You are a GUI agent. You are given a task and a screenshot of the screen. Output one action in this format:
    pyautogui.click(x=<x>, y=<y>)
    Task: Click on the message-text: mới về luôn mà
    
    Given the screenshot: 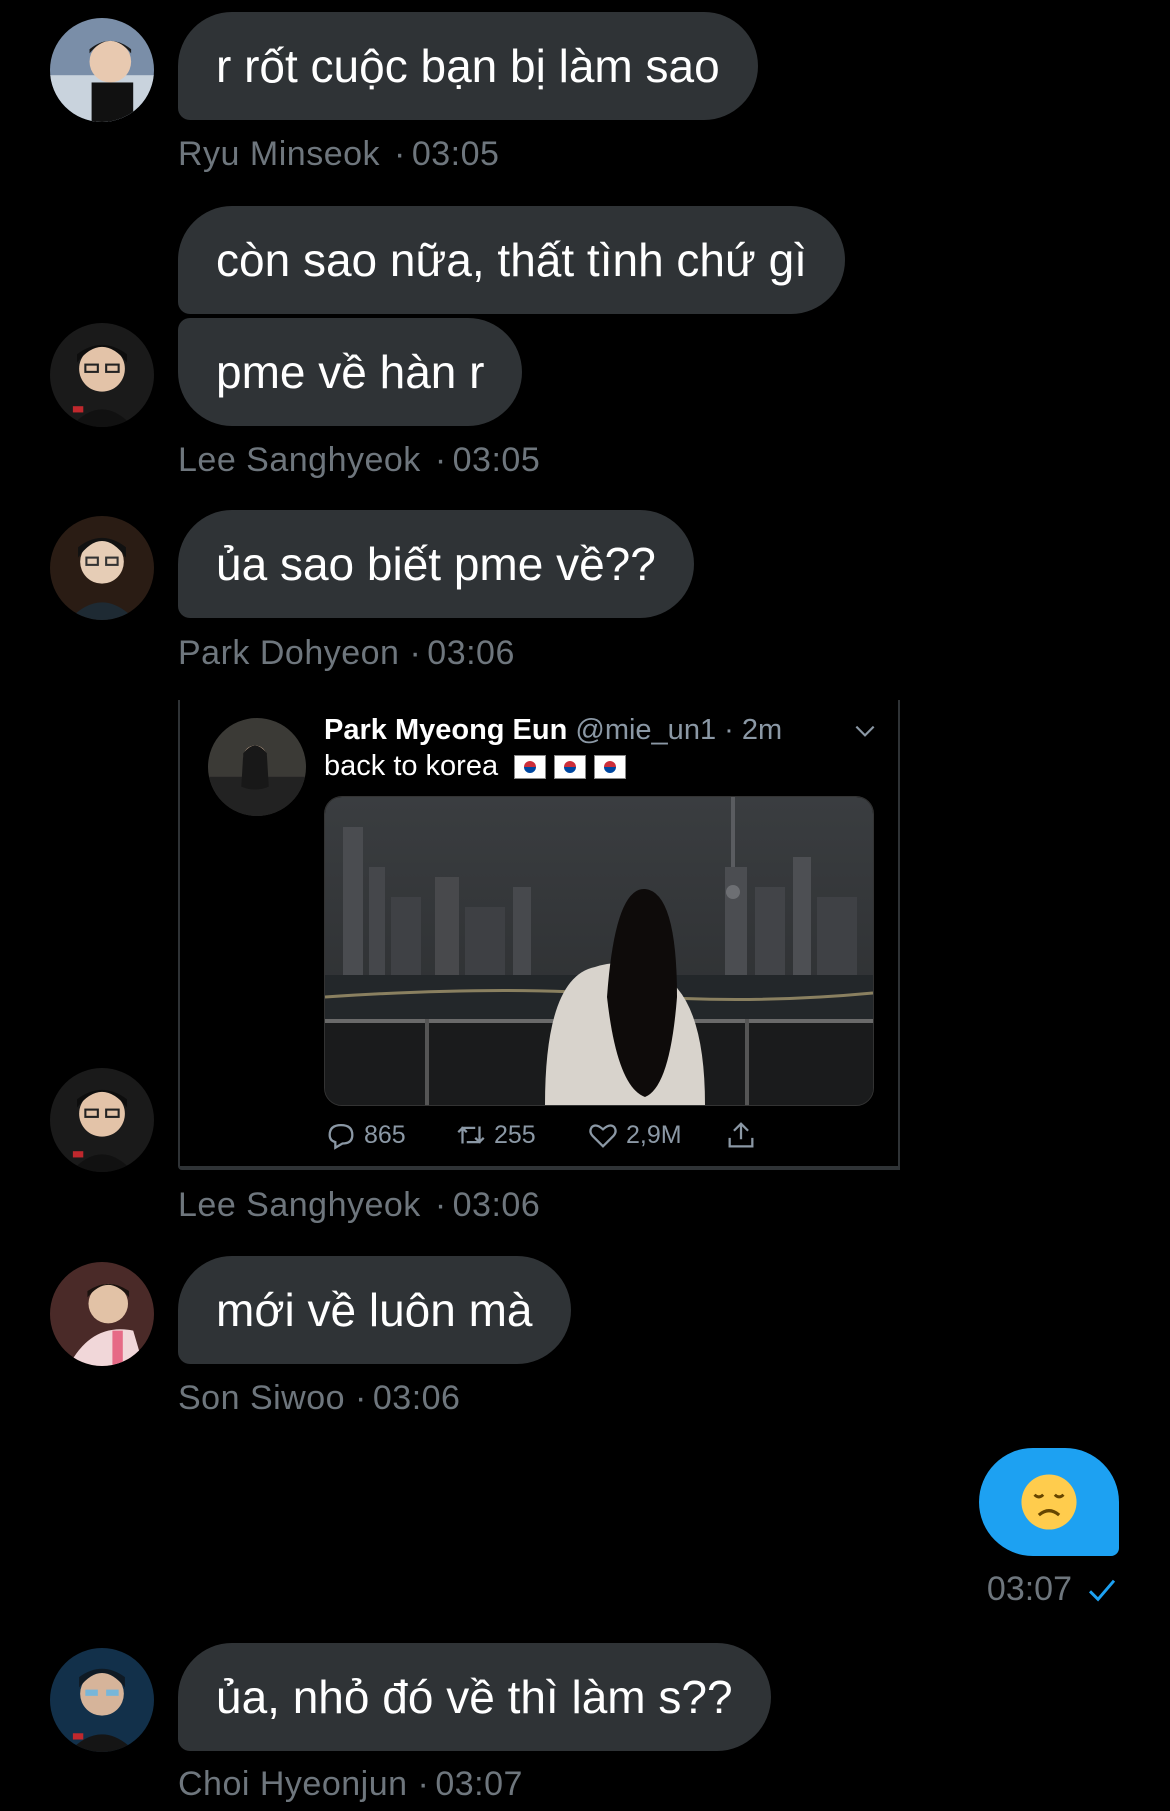 What is the action you would take?
    pyautogui.click(x=374, y=1310)
    